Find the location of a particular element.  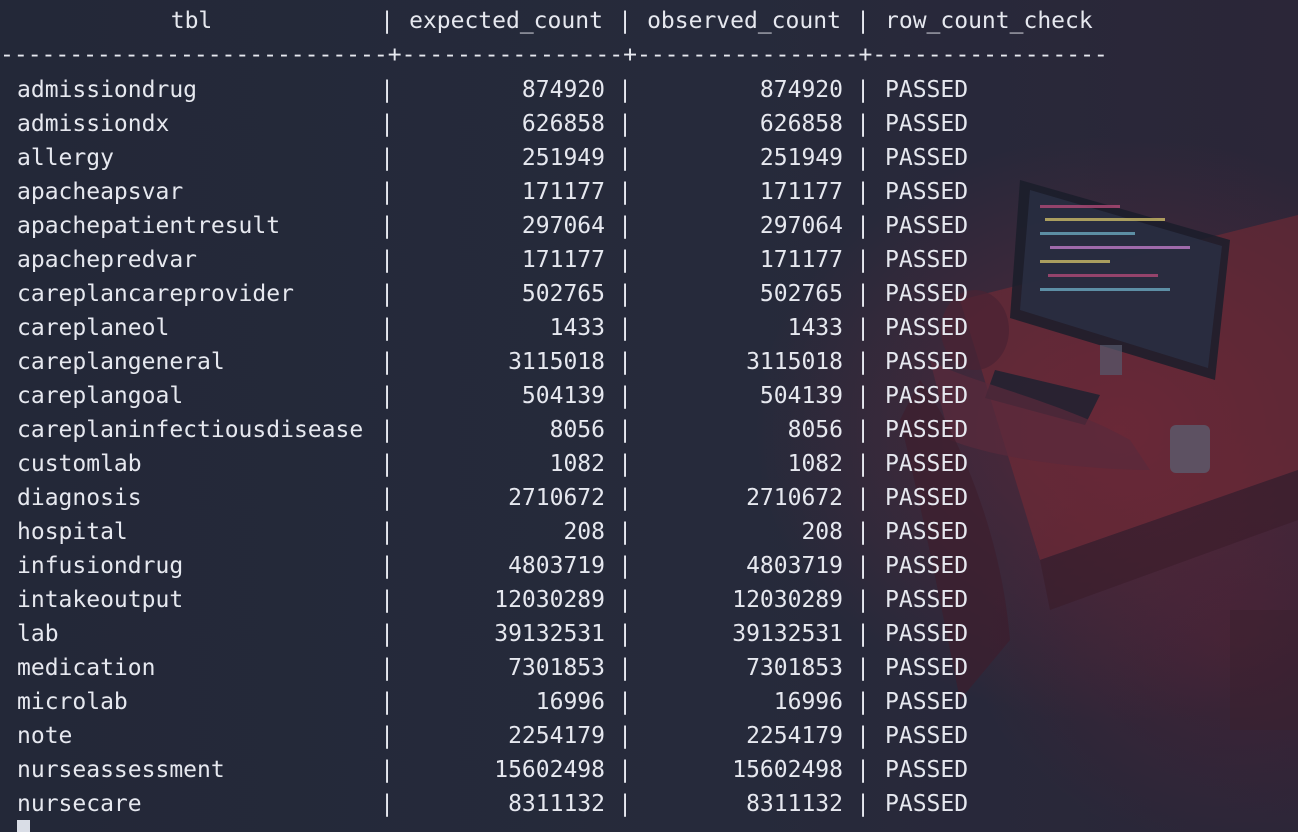

header-row-count-check: row_count_check is located at coordinates (989, 21).